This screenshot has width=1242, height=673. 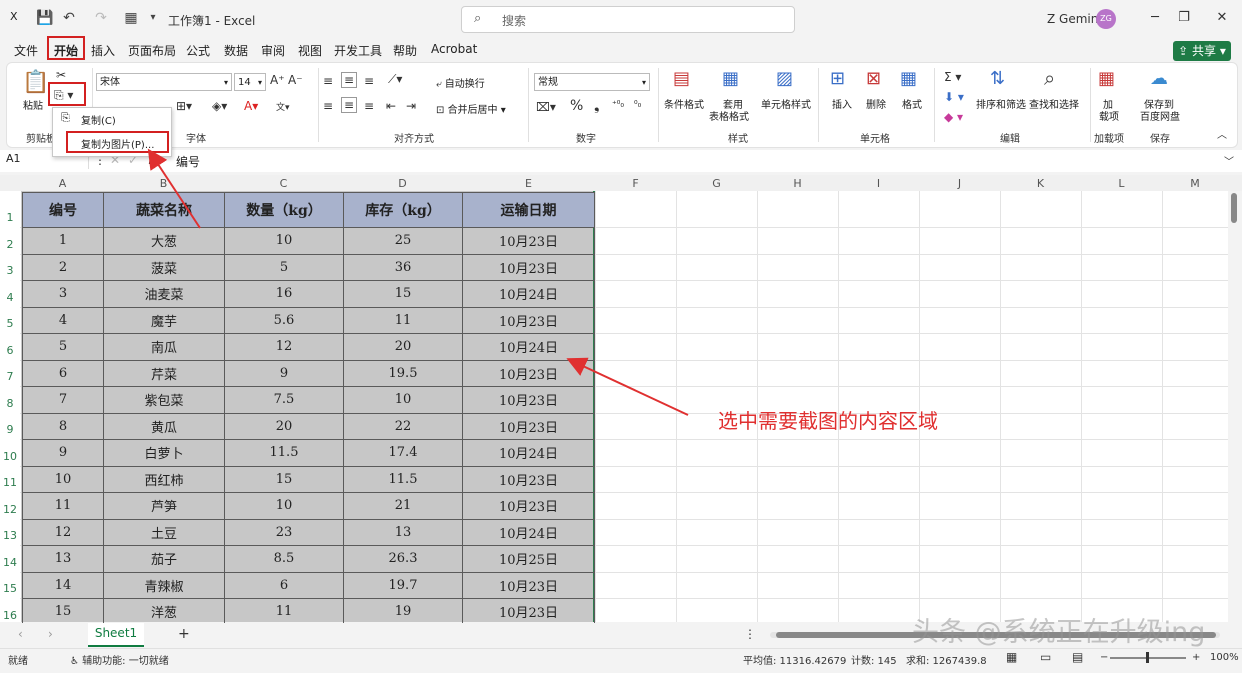 What do you see at coordinates (163, 183) in the screenshot?
I see `column-header-b: B` at bounding box center [163, 183].